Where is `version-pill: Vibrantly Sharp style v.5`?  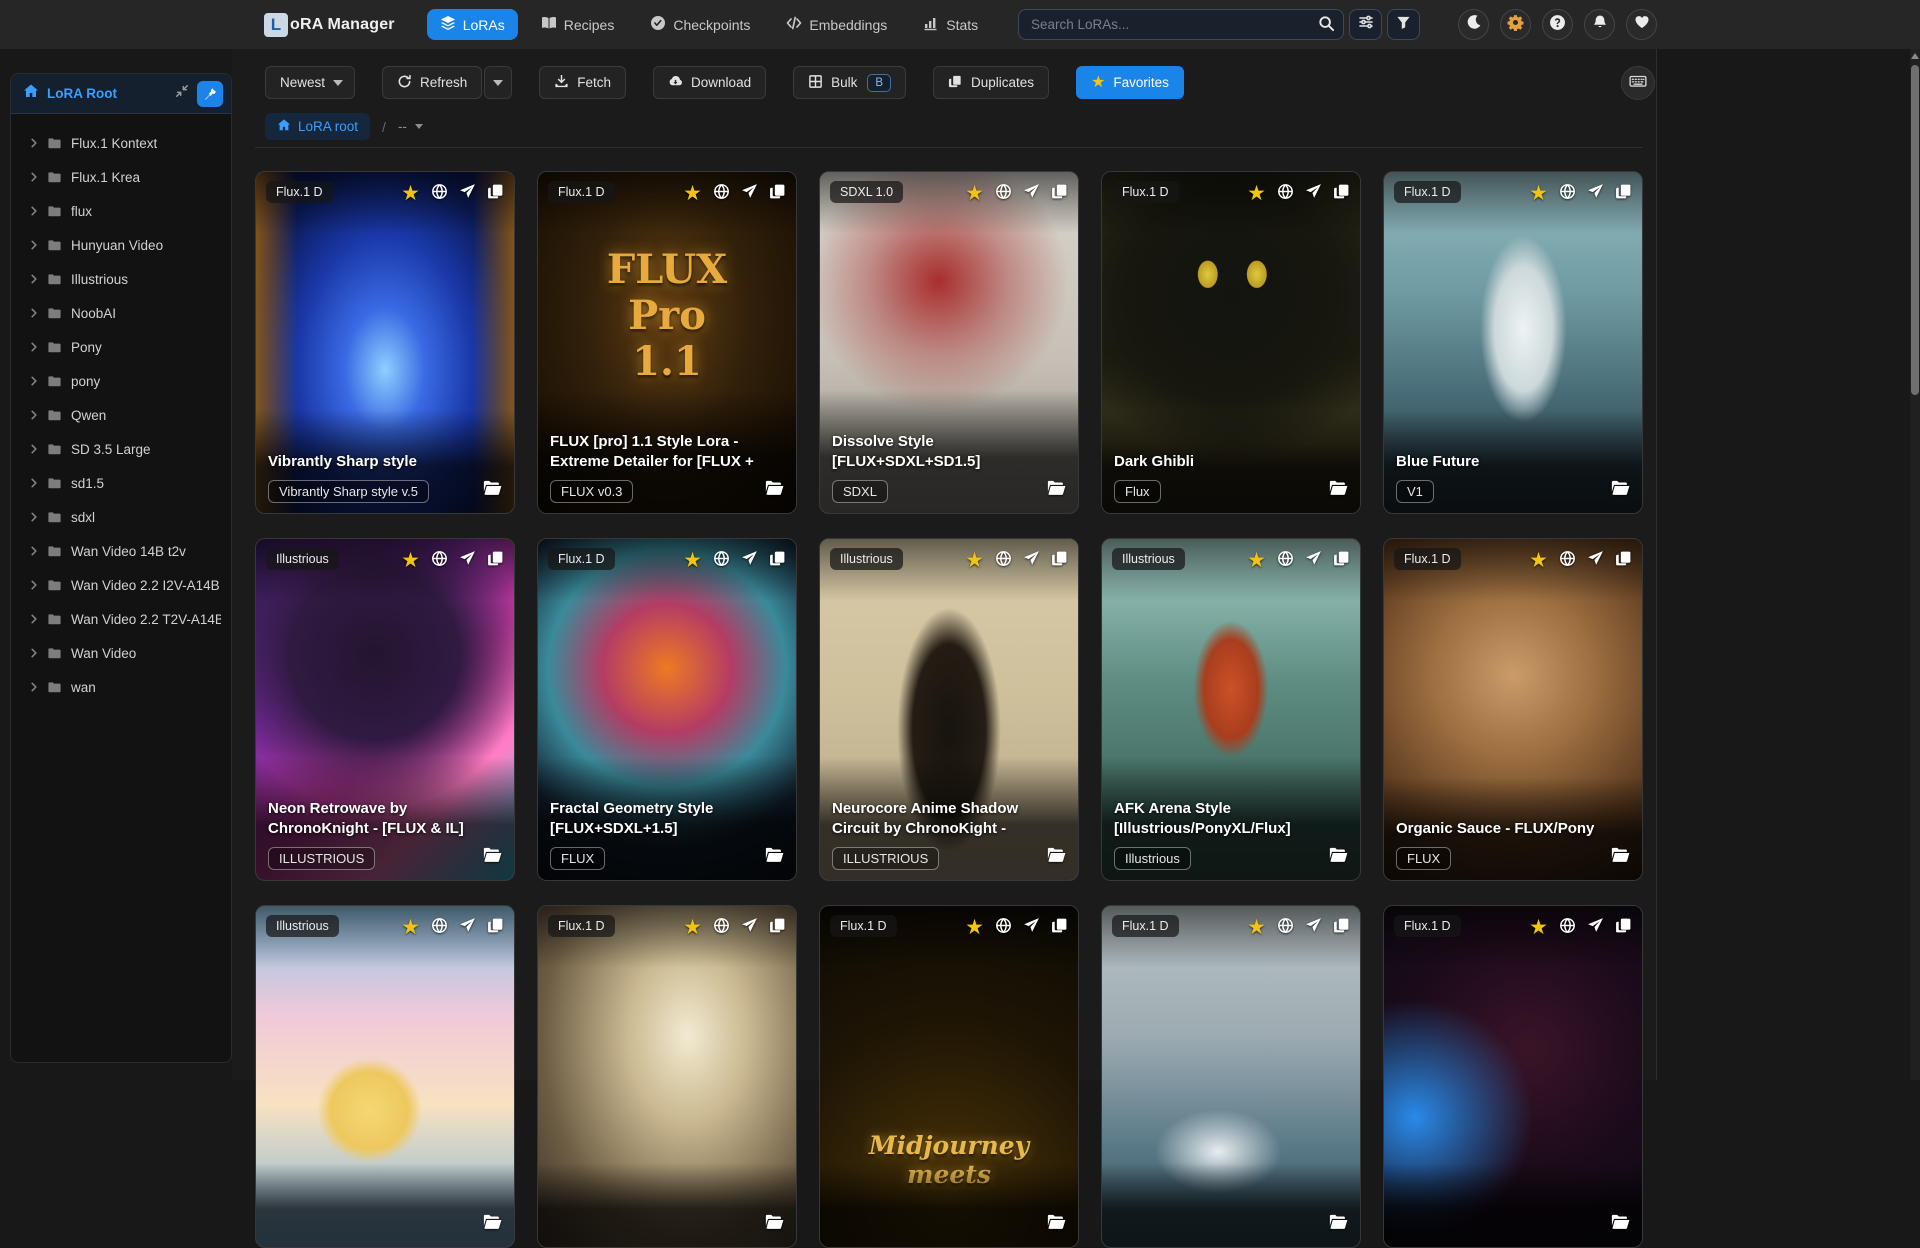
version-pill: Vibrantly Sharp style v.5 is located at coordinates (348, 491).